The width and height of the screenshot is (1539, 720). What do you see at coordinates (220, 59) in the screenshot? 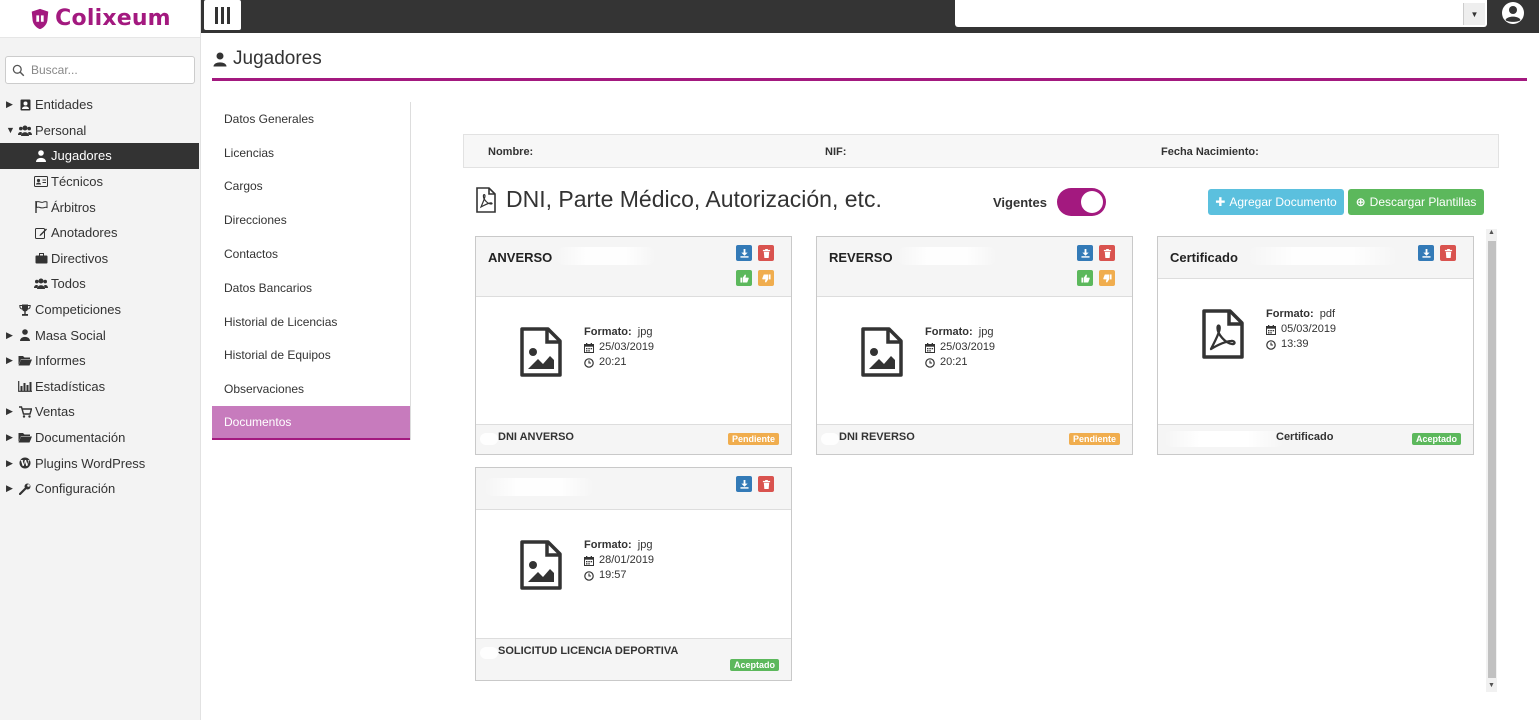
I see `user-icon` at bounding box center [220, 59].